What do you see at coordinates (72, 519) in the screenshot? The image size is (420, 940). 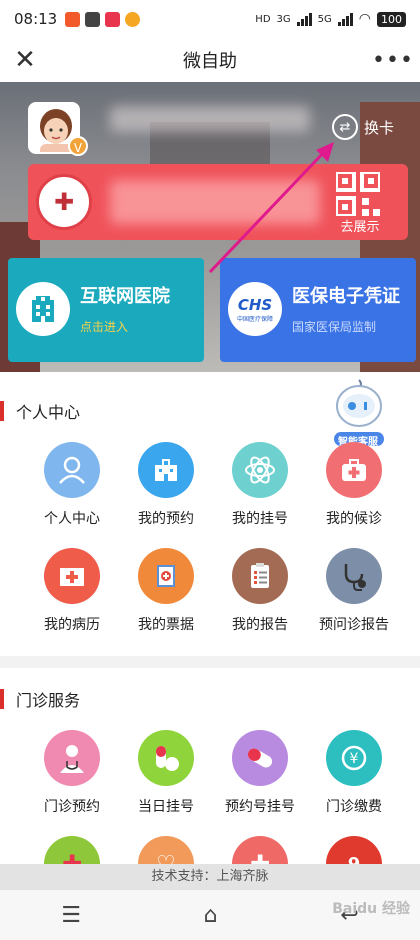 I see `grid-item-label: 个人中心` at bounding box center [72, 519].